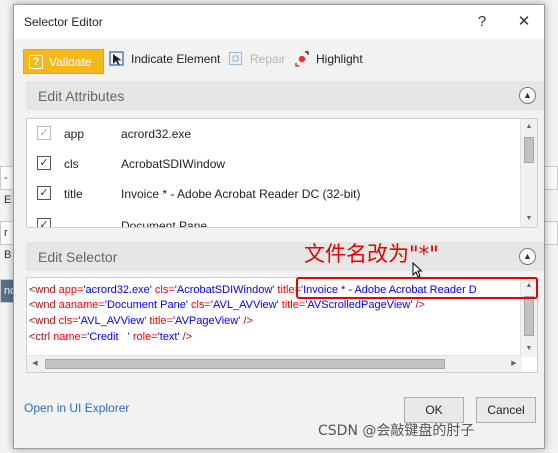  What do you see at coordinates (71, 290) in the screenshot?
I see `selector-attribute: app=` at bounding box center [71, 290].